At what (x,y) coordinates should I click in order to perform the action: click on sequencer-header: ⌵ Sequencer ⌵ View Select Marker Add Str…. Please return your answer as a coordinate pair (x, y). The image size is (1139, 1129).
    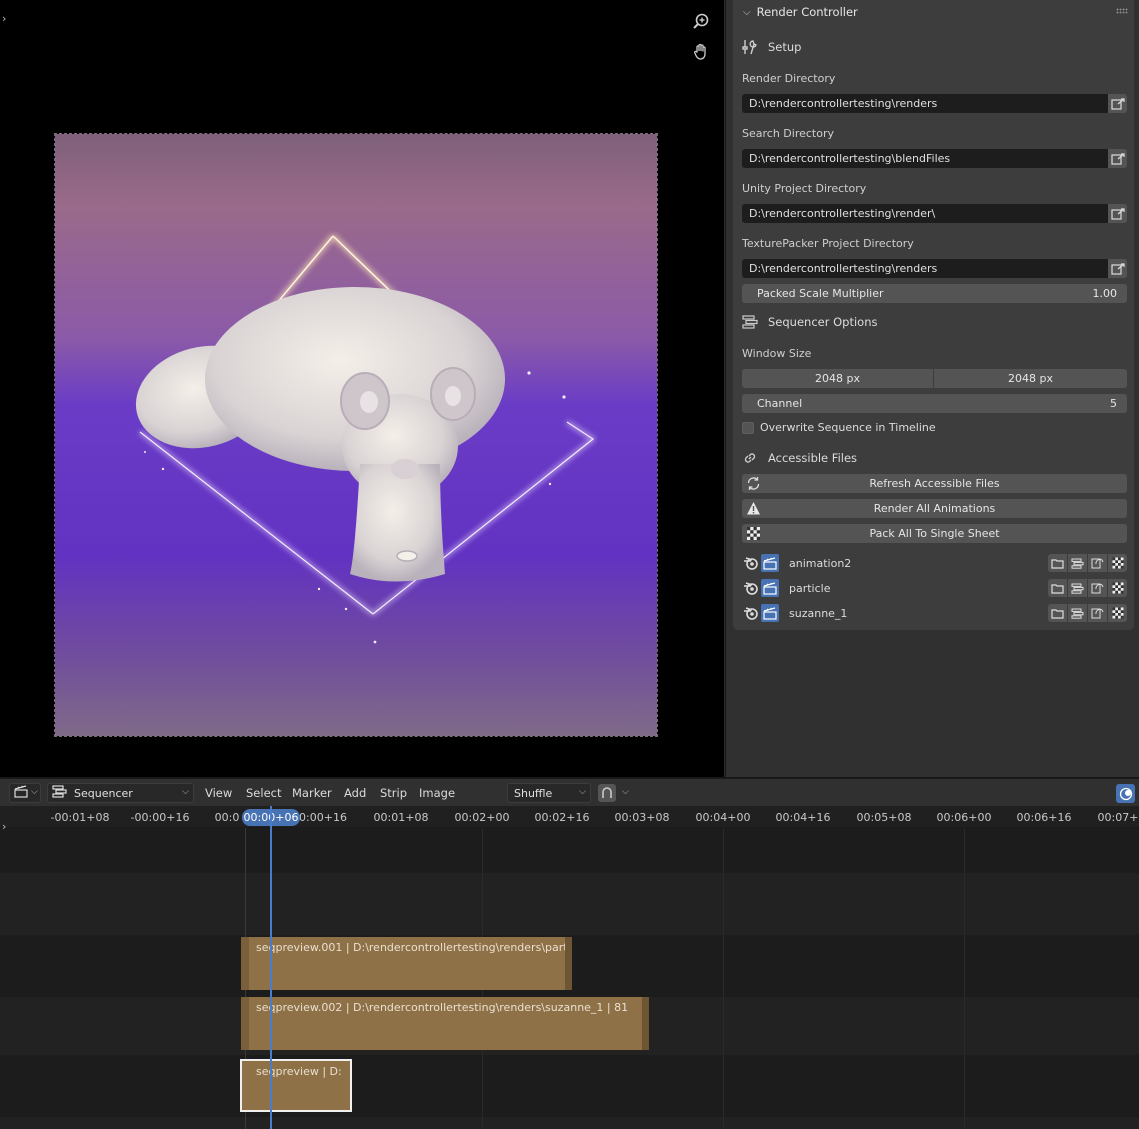
    Looking at the image, I should click on (569, 792).